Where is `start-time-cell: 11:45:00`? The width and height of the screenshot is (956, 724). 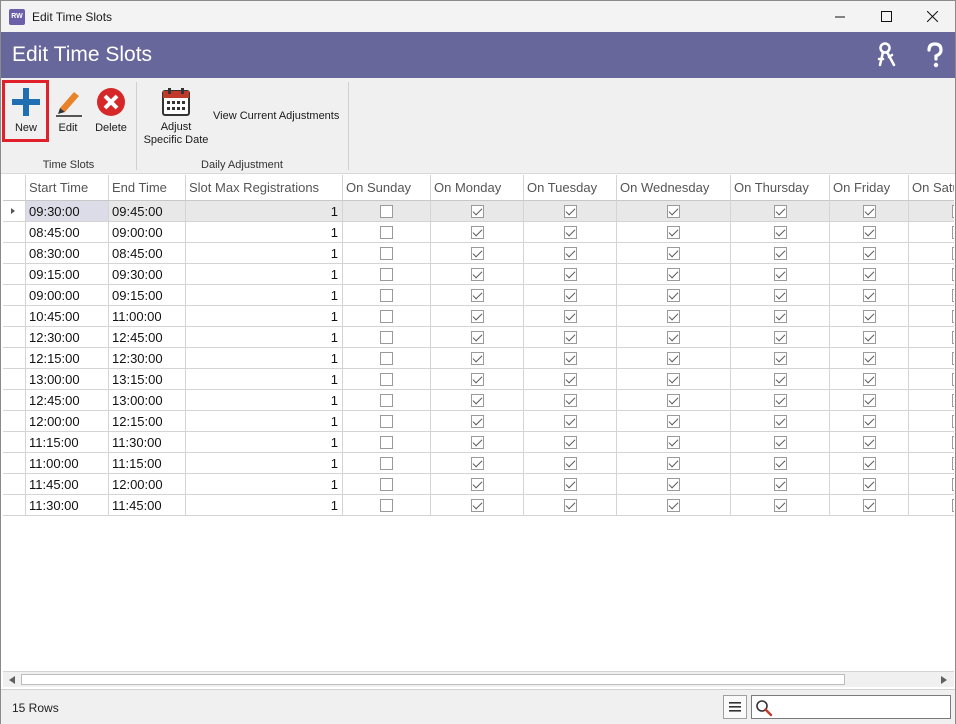
start-time-cell: 11:45:00 is located at coordinates (67, 484).